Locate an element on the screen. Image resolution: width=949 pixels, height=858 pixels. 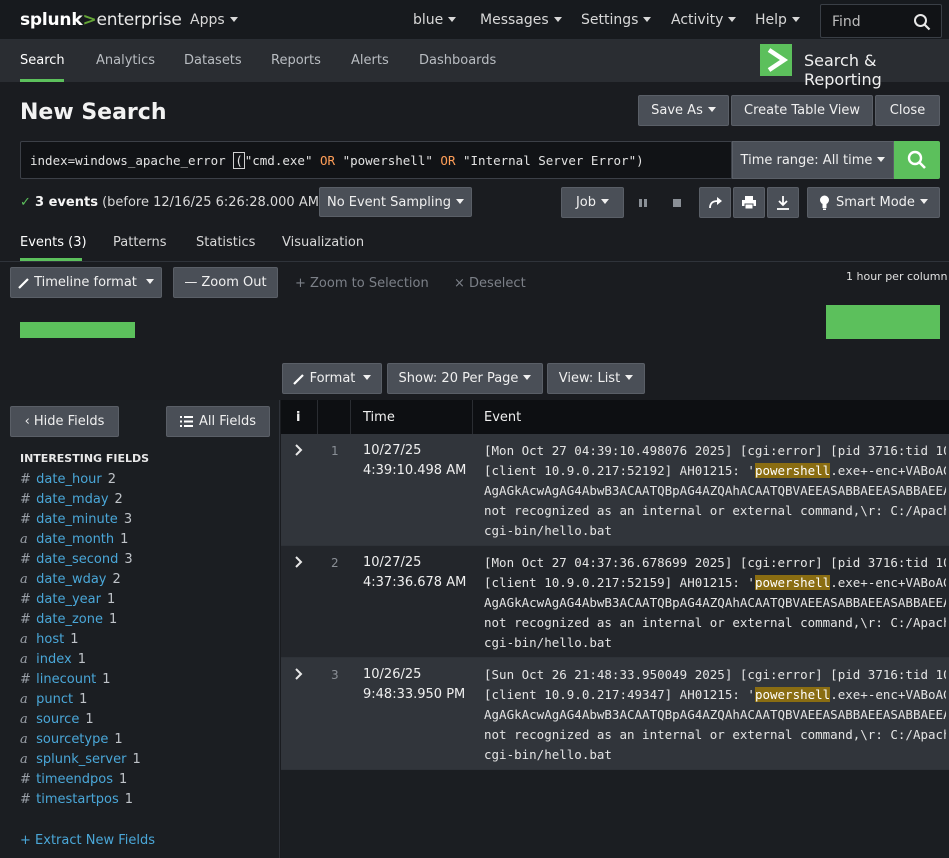
tab-patterns: Patterns is located at coordinates (140, 242).